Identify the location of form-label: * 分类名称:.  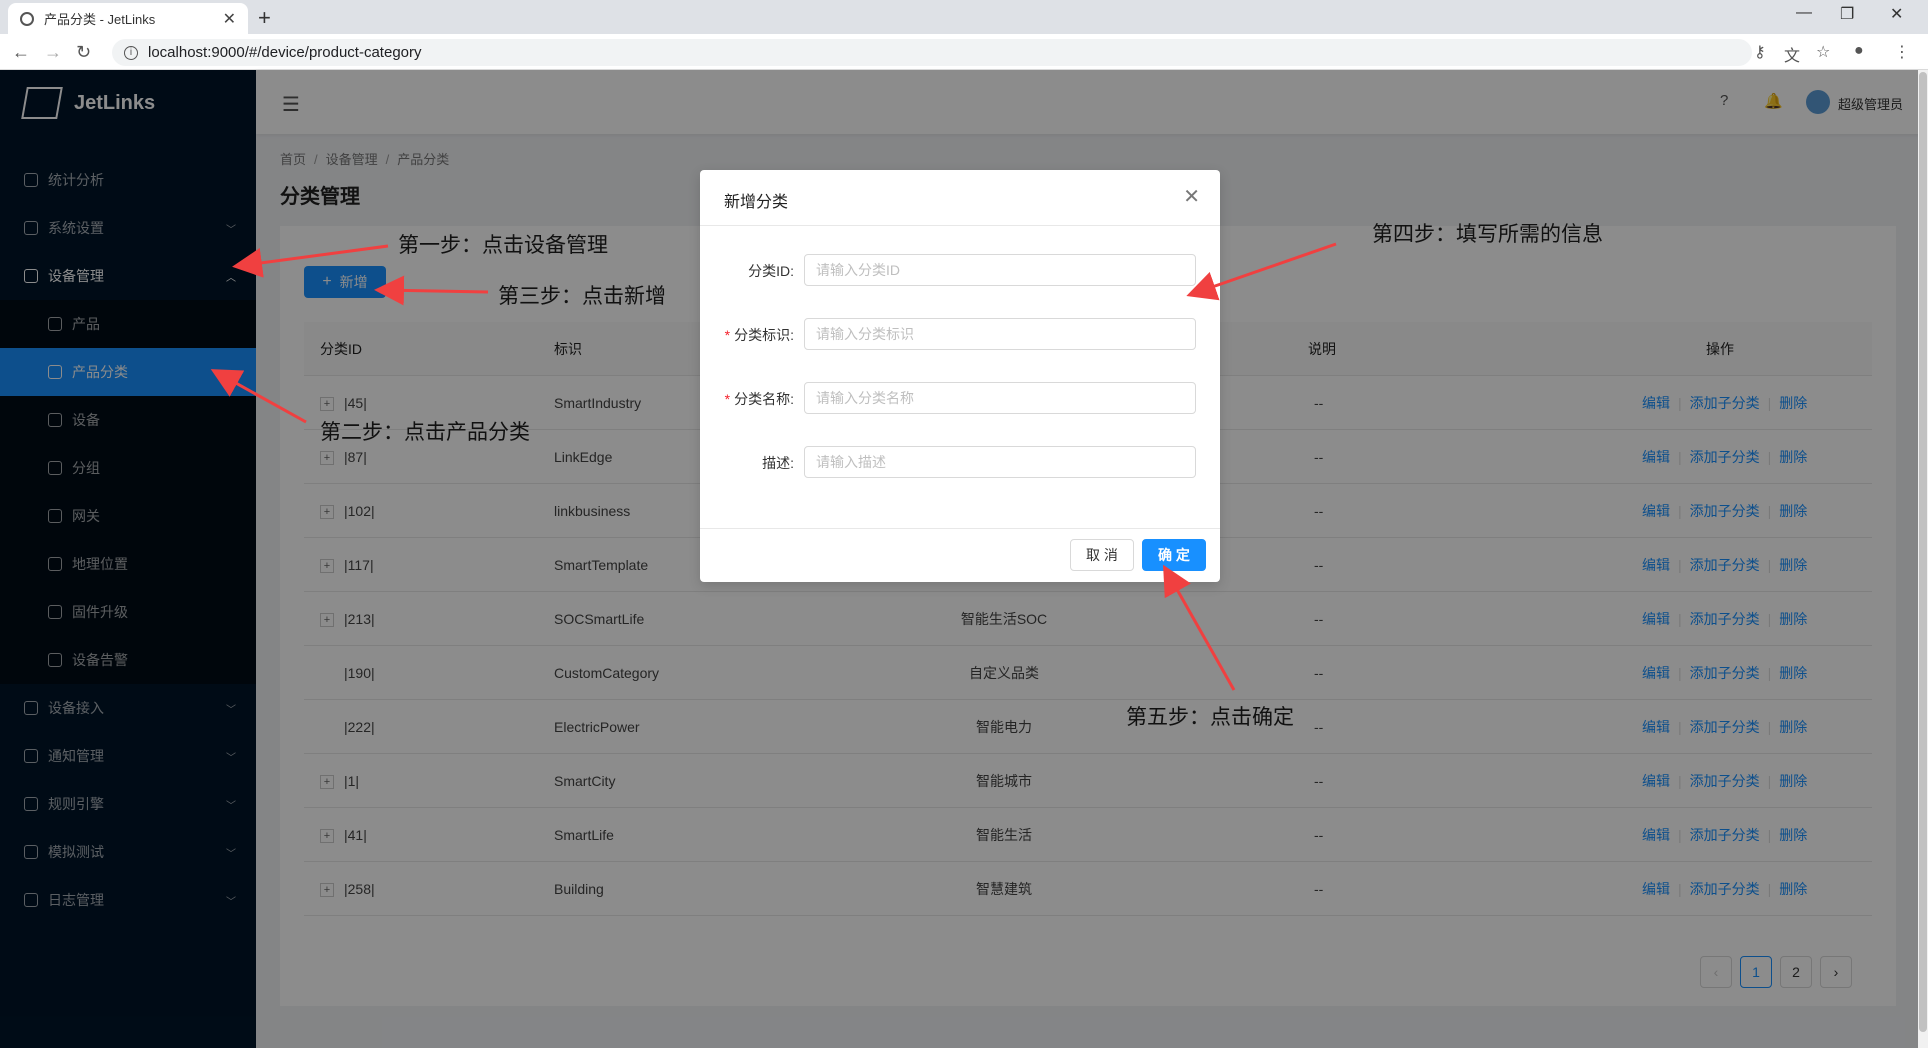
(759, 399).